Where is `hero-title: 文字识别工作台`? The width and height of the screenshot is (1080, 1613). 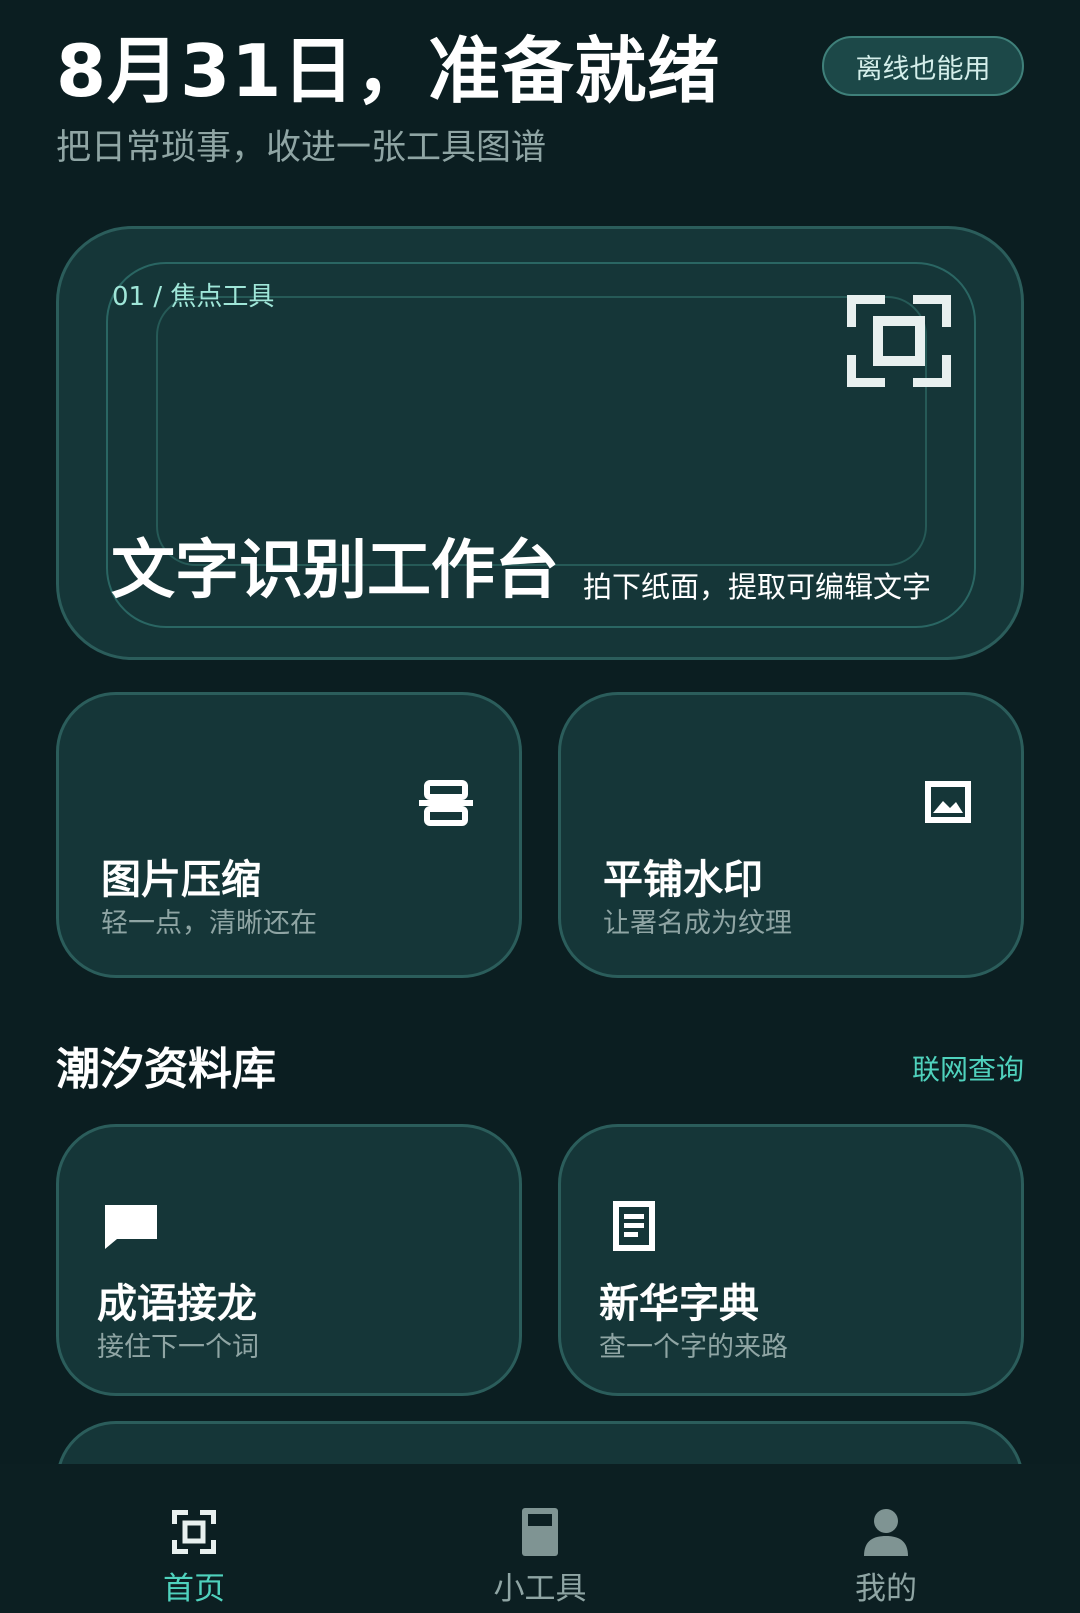 hero-title: 文字识别工作台 is located at coordinates (335, 571).